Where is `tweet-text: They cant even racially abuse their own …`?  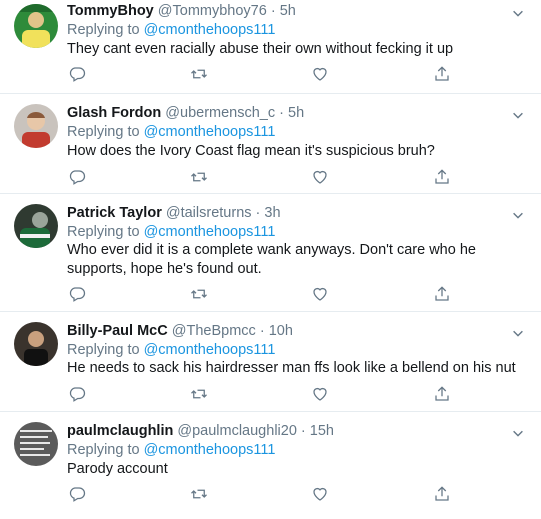
tweet-text: They cant even racially abuse their own … is located at coordinates (260, 49).